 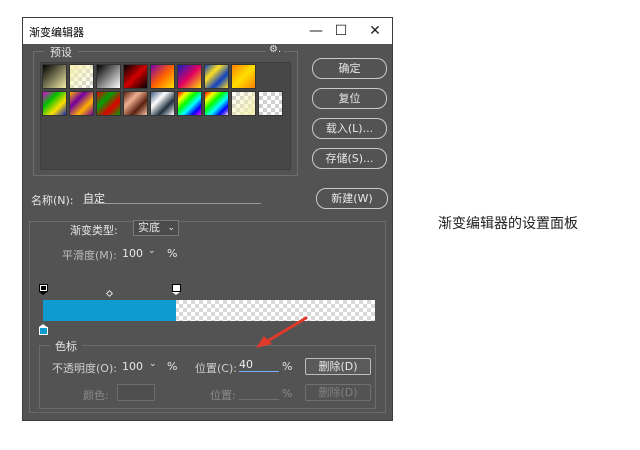 What do you see at coordinates (52, 200) in the screenshot?
I see `name-label: 名称(N):` at bounding box center [52, 200].